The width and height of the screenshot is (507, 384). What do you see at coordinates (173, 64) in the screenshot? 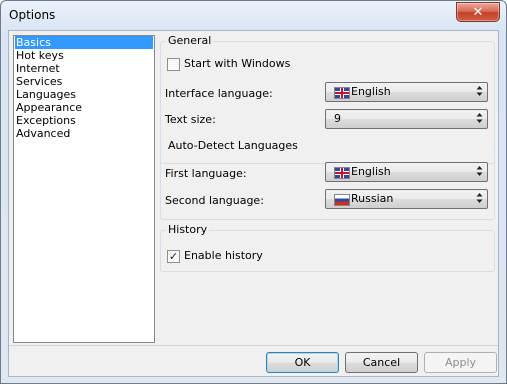
I see `start-with-windows-checkbox` at bounding box center [173, 64].